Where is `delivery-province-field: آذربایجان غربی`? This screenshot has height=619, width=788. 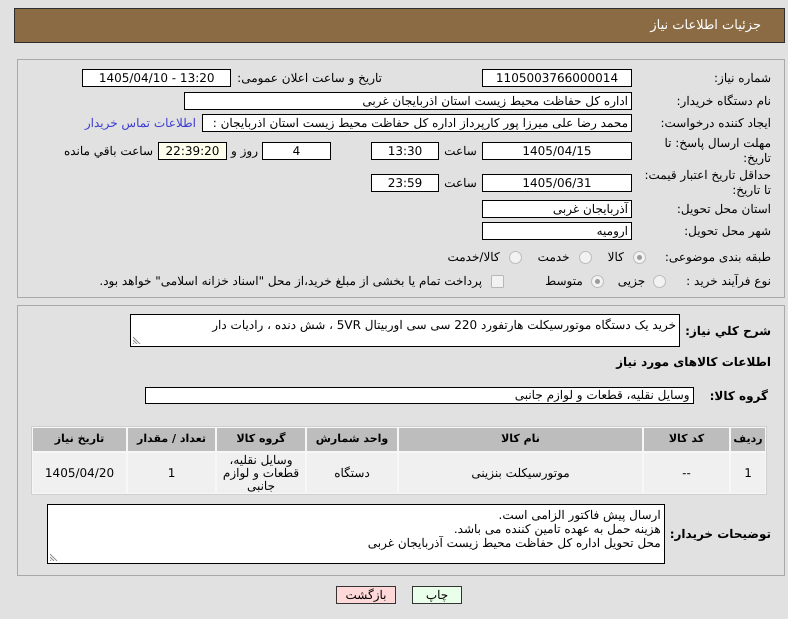 delivery-province-field: آذربایجان غربی is located at coordinates (557, 209).